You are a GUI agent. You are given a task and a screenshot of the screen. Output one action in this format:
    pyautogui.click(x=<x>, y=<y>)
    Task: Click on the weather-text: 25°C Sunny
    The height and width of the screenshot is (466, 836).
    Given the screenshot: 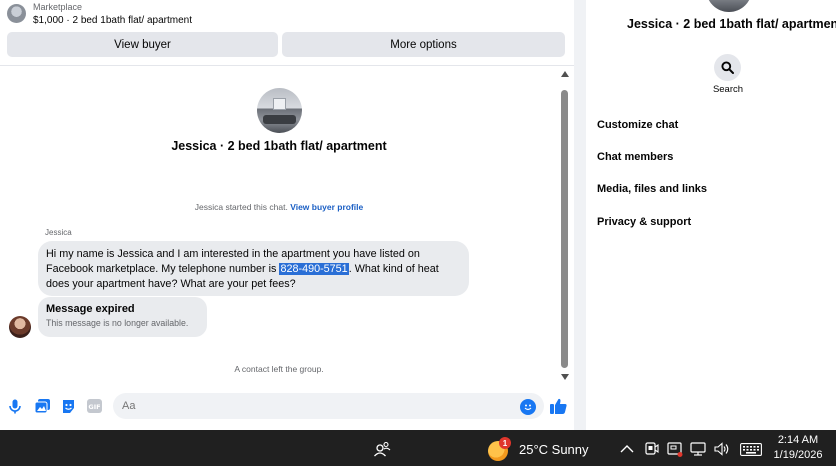 What is the action you would take?
    pyautogui.click(x=554, y=449)
    